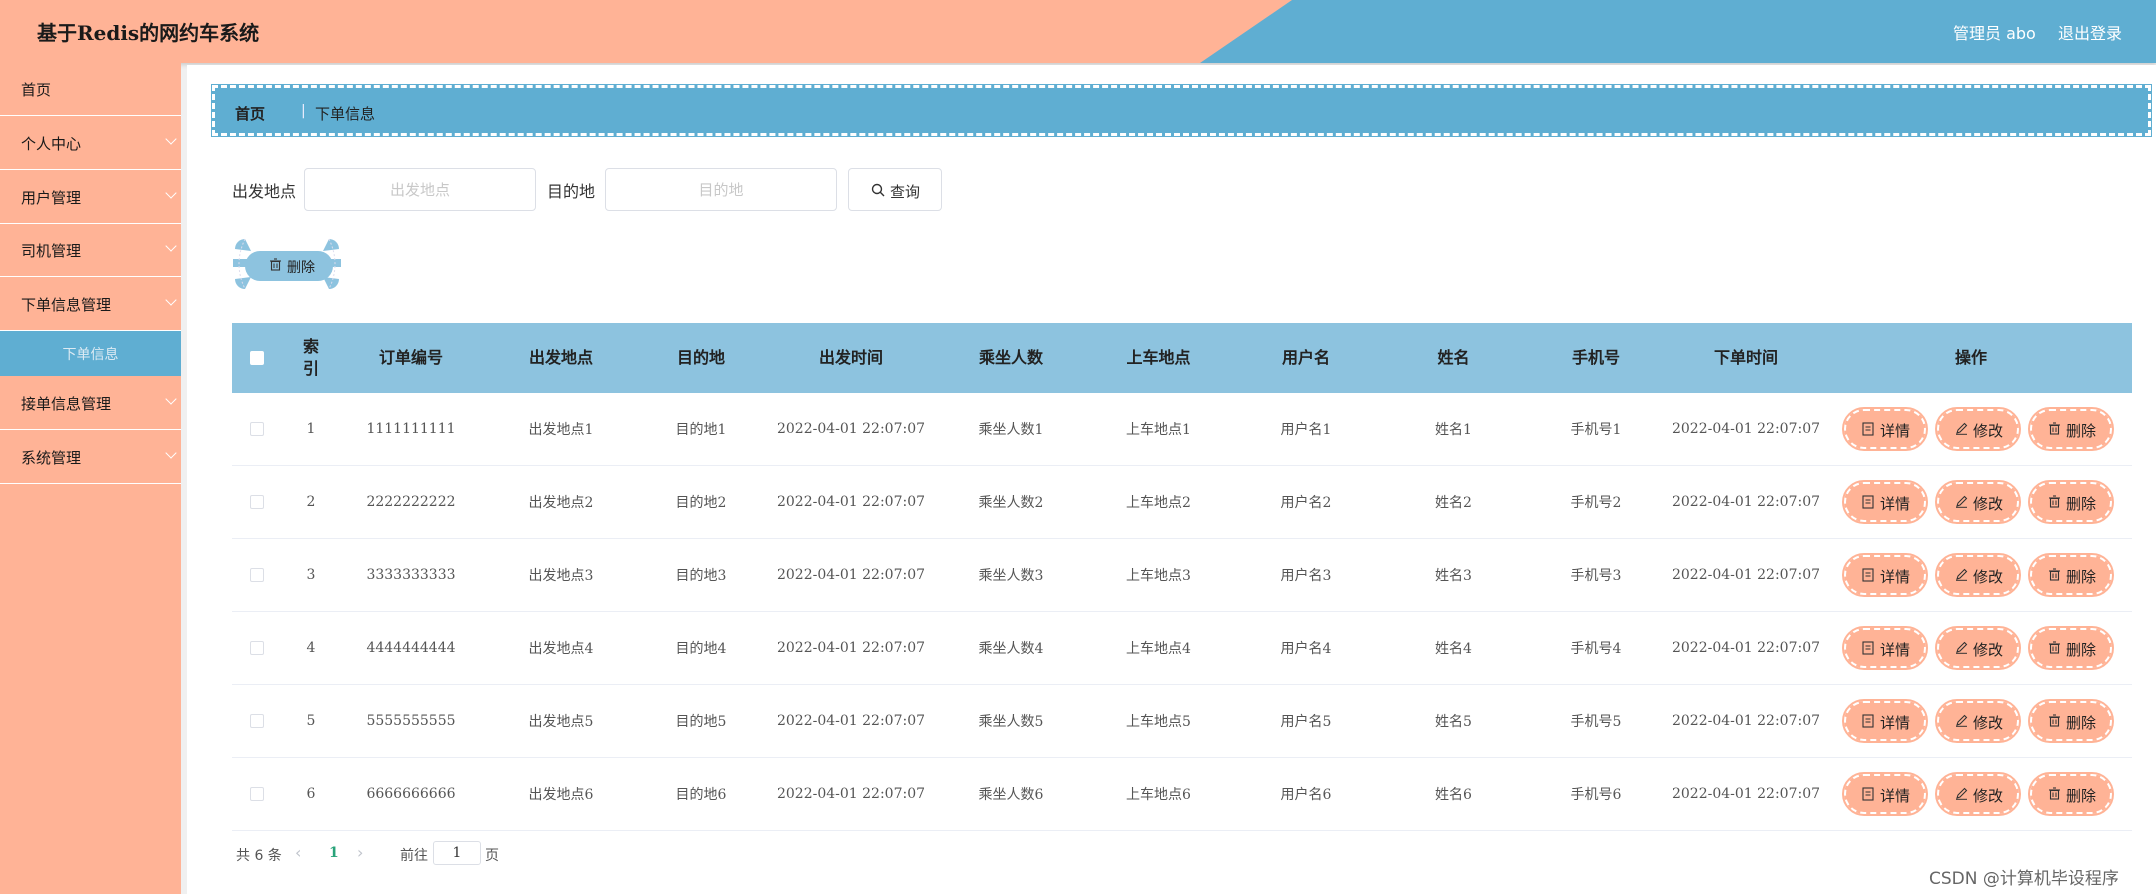 The image size is (2156, 894). Describe the element at coordinates (90, 353) in the screenshot. I see `sidebar-subitem-order-info: 下单信息` at that location.